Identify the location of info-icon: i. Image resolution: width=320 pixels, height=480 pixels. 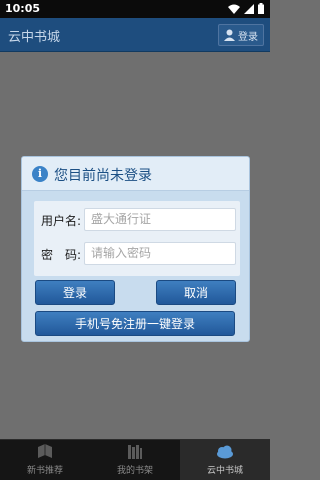
(40, 174).